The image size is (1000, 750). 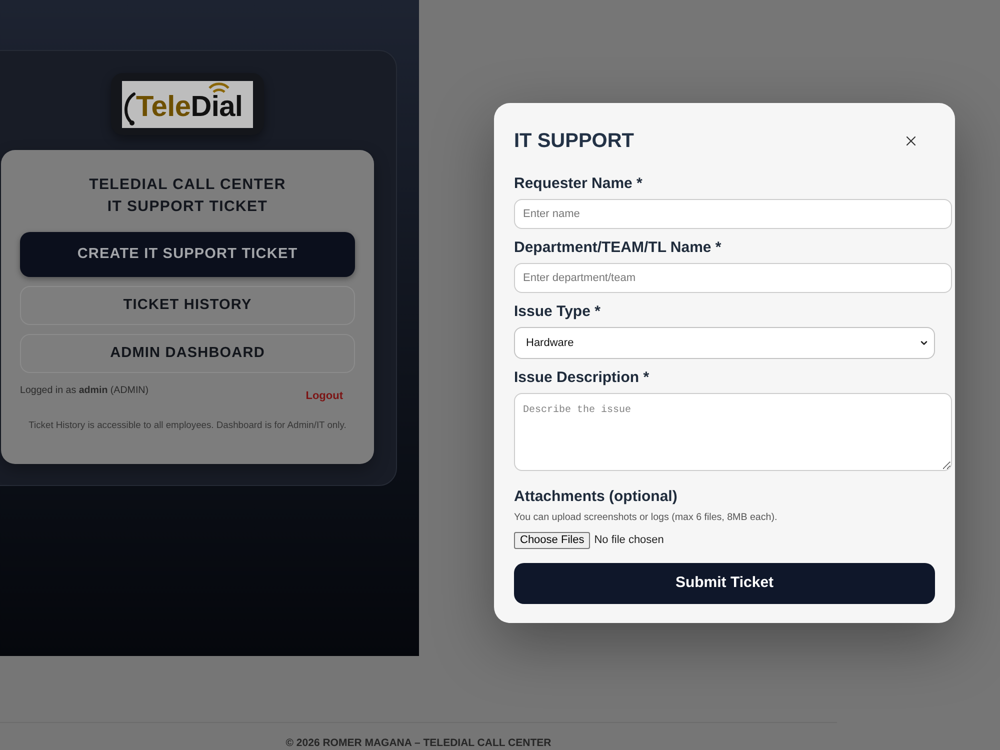 I want to click on handset-arc-icon, so click(x=129, y=109).